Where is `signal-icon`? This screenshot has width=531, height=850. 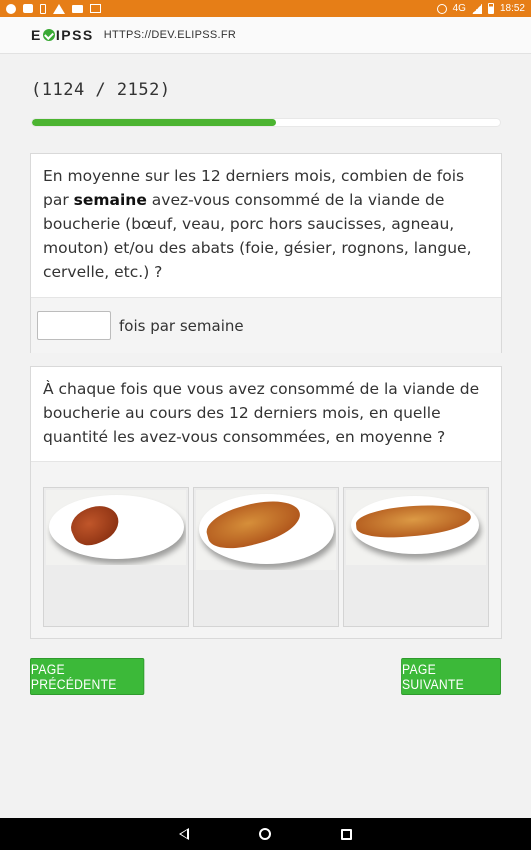 signal-icon is located at coordinates (476, 8).